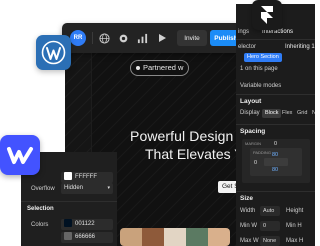 The image size is (320, 246). Describe the element at coordinates (175, 237) in the screenshot. I see `image-strip` at that location.